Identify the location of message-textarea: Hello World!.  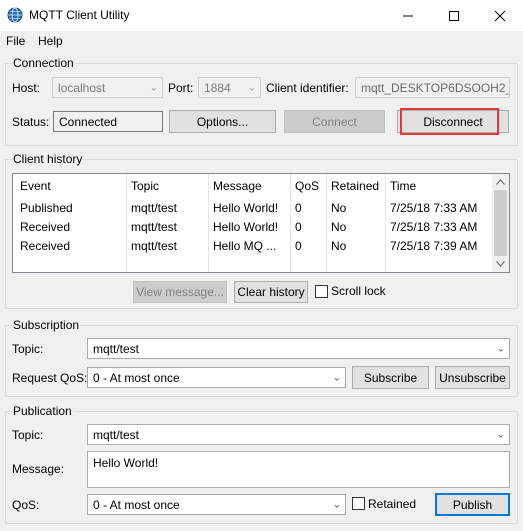
(298, 469).